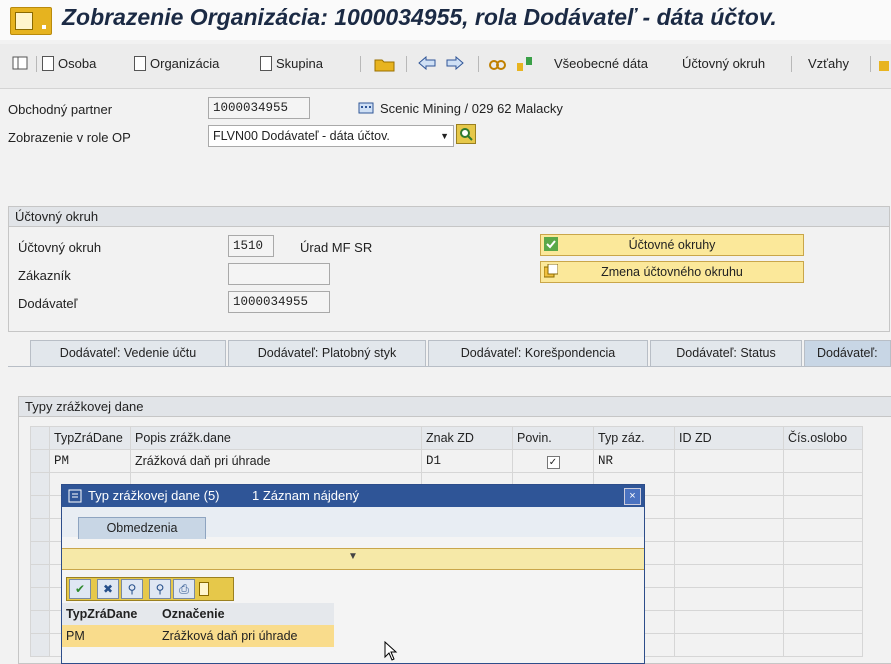 The image size is (891, 664). I want to click on dialog-title: Typ zrážkovej dane (5), so click(154, 495).